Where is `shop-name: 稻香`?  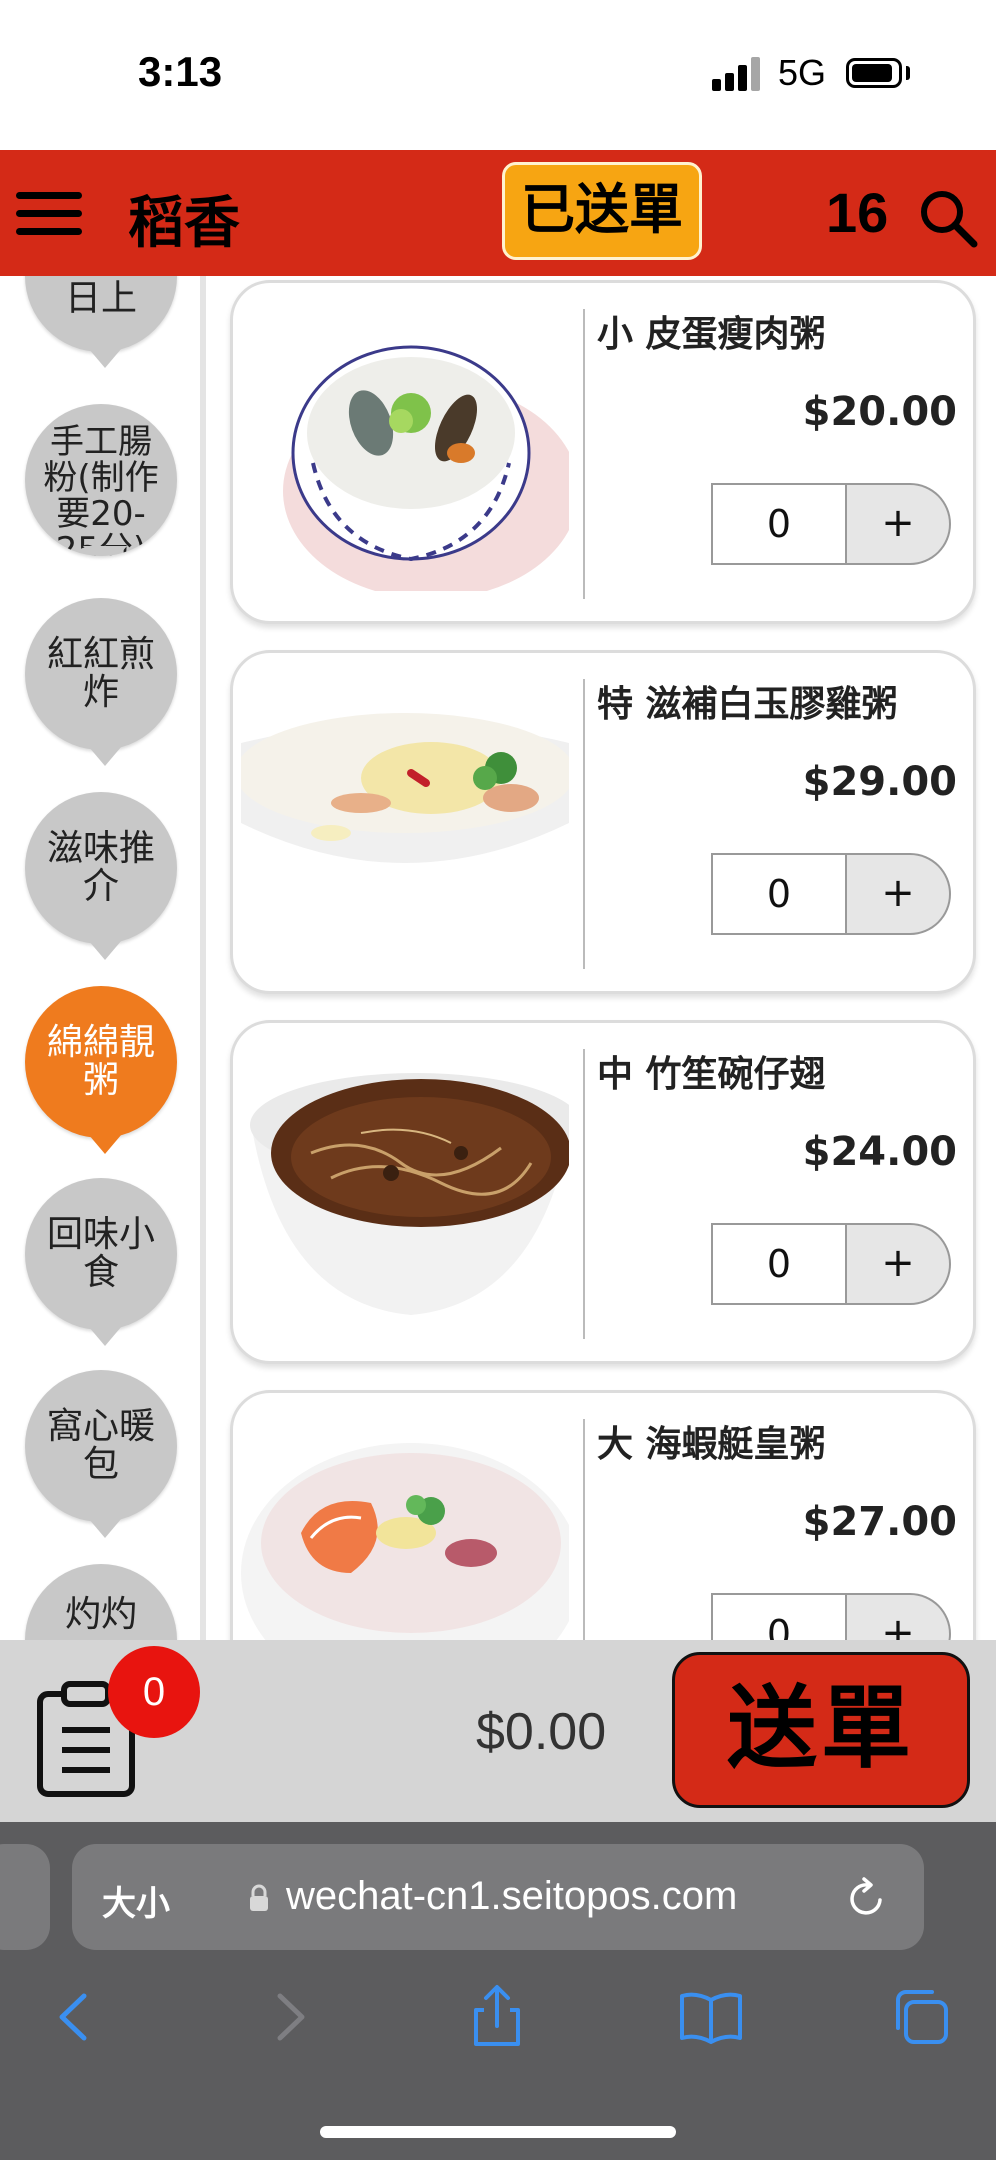 shop-name: 稻香 is located at coordinates (184, 223).